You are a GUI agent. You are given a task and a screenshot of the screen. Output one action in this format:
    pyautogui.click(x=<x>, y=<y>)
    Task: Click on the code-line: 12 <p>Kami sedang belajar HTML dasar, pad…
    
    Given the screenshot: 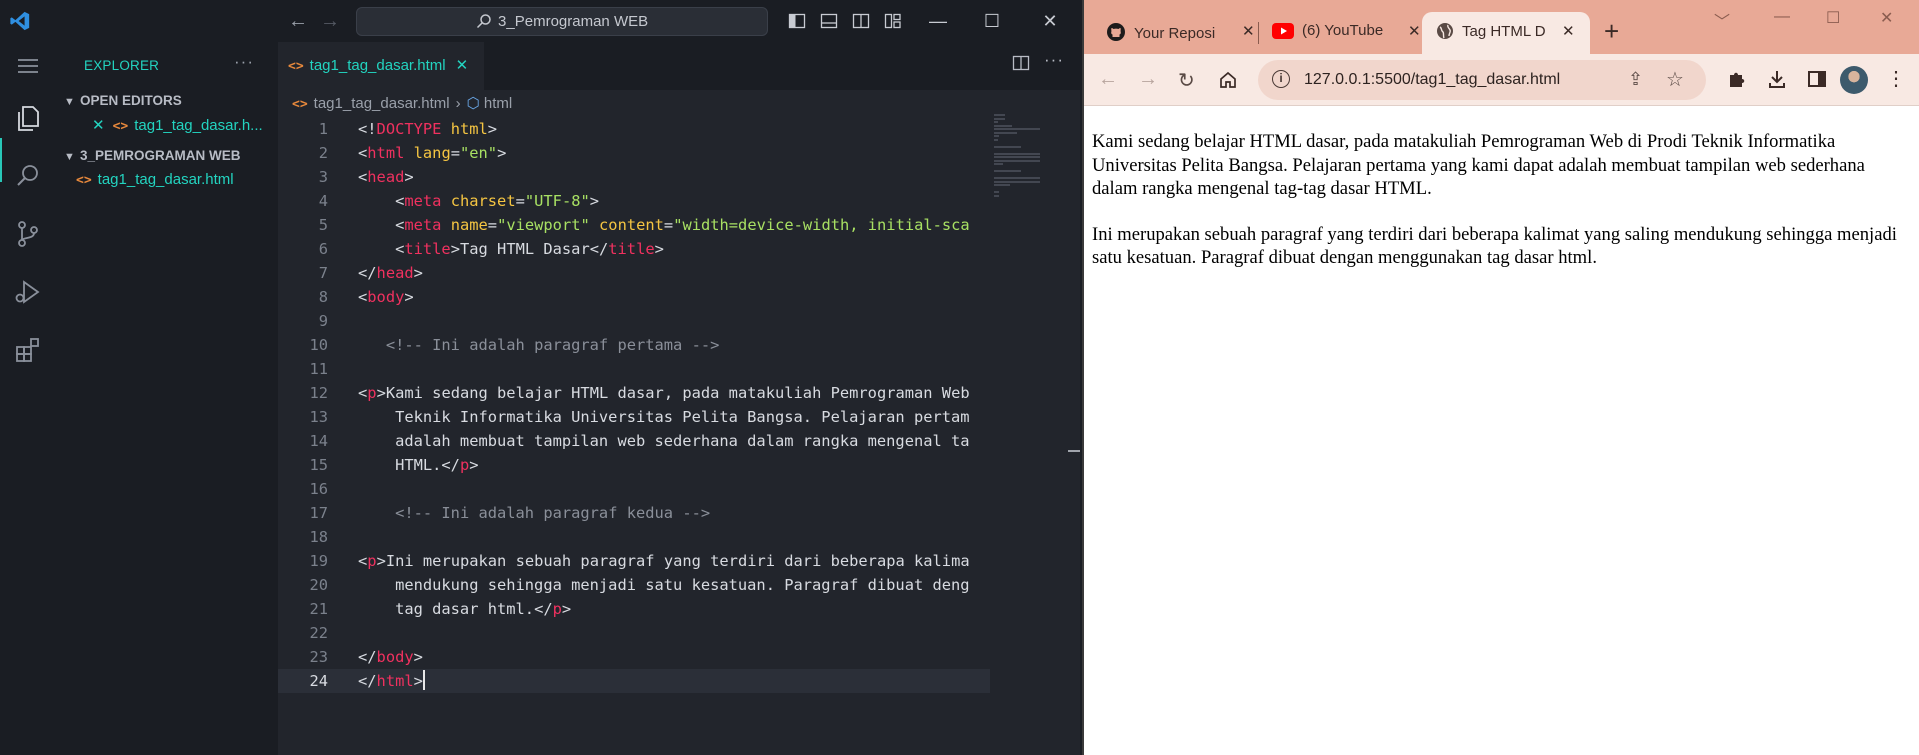 What is the action you would take?
    pyautogui.click(x=634, y=393)
    